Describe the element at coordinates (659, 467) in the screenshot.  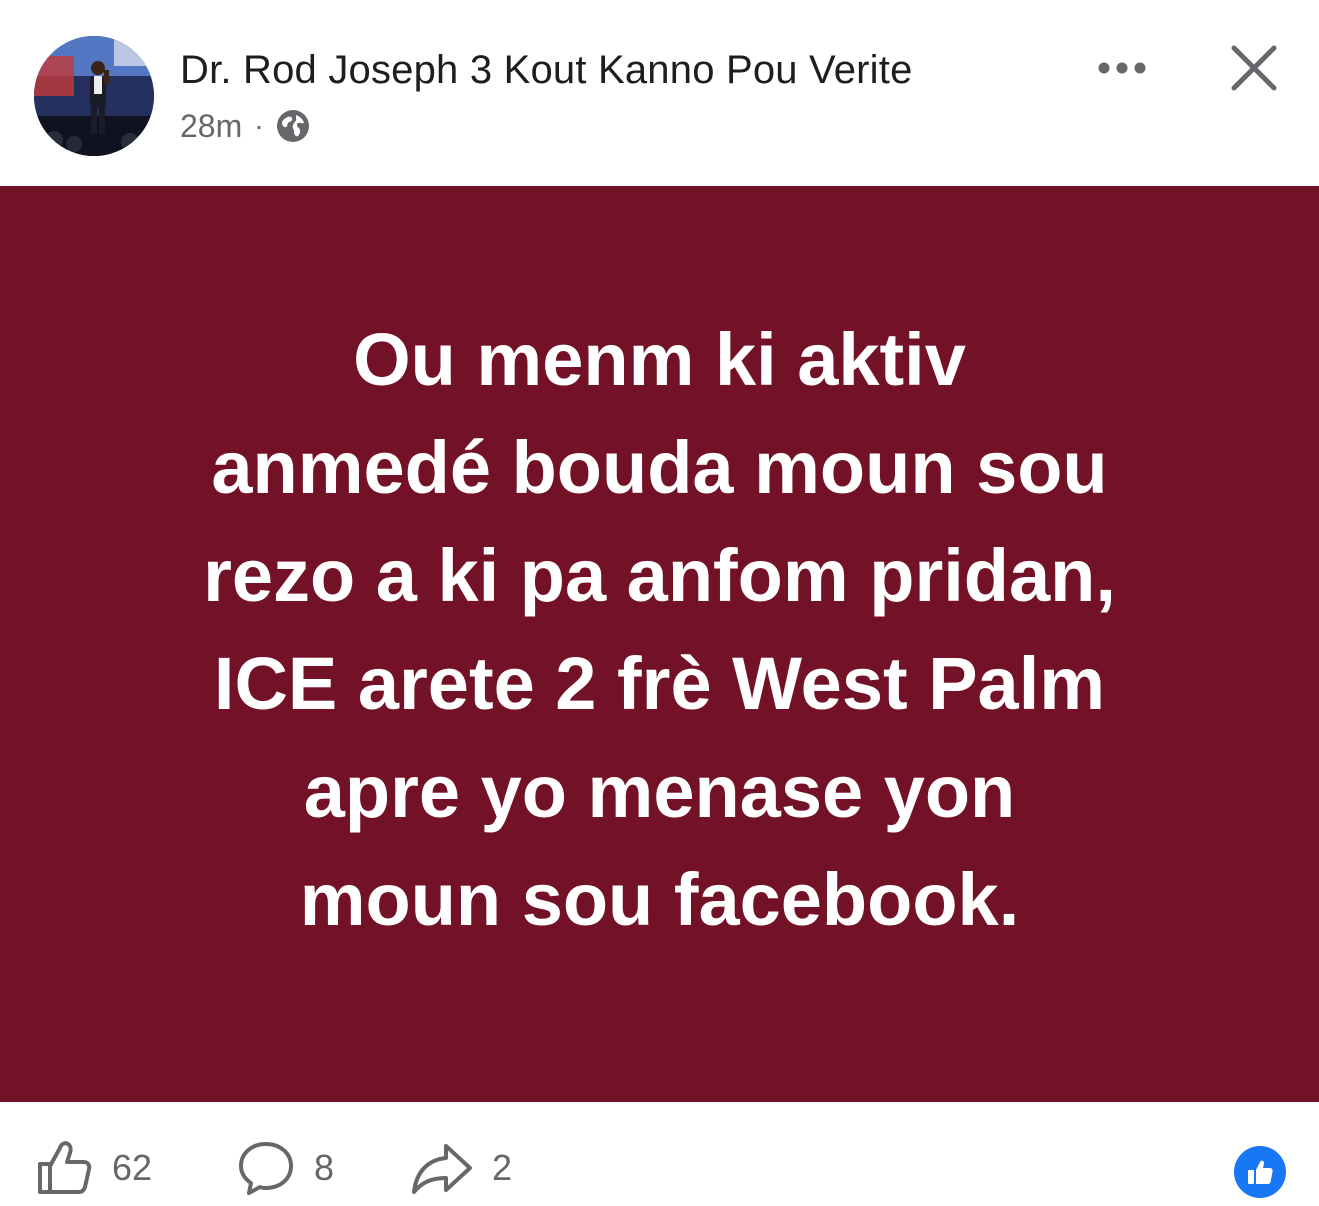
I see `post-text-line: anmedé bouda moun sou` at that location.